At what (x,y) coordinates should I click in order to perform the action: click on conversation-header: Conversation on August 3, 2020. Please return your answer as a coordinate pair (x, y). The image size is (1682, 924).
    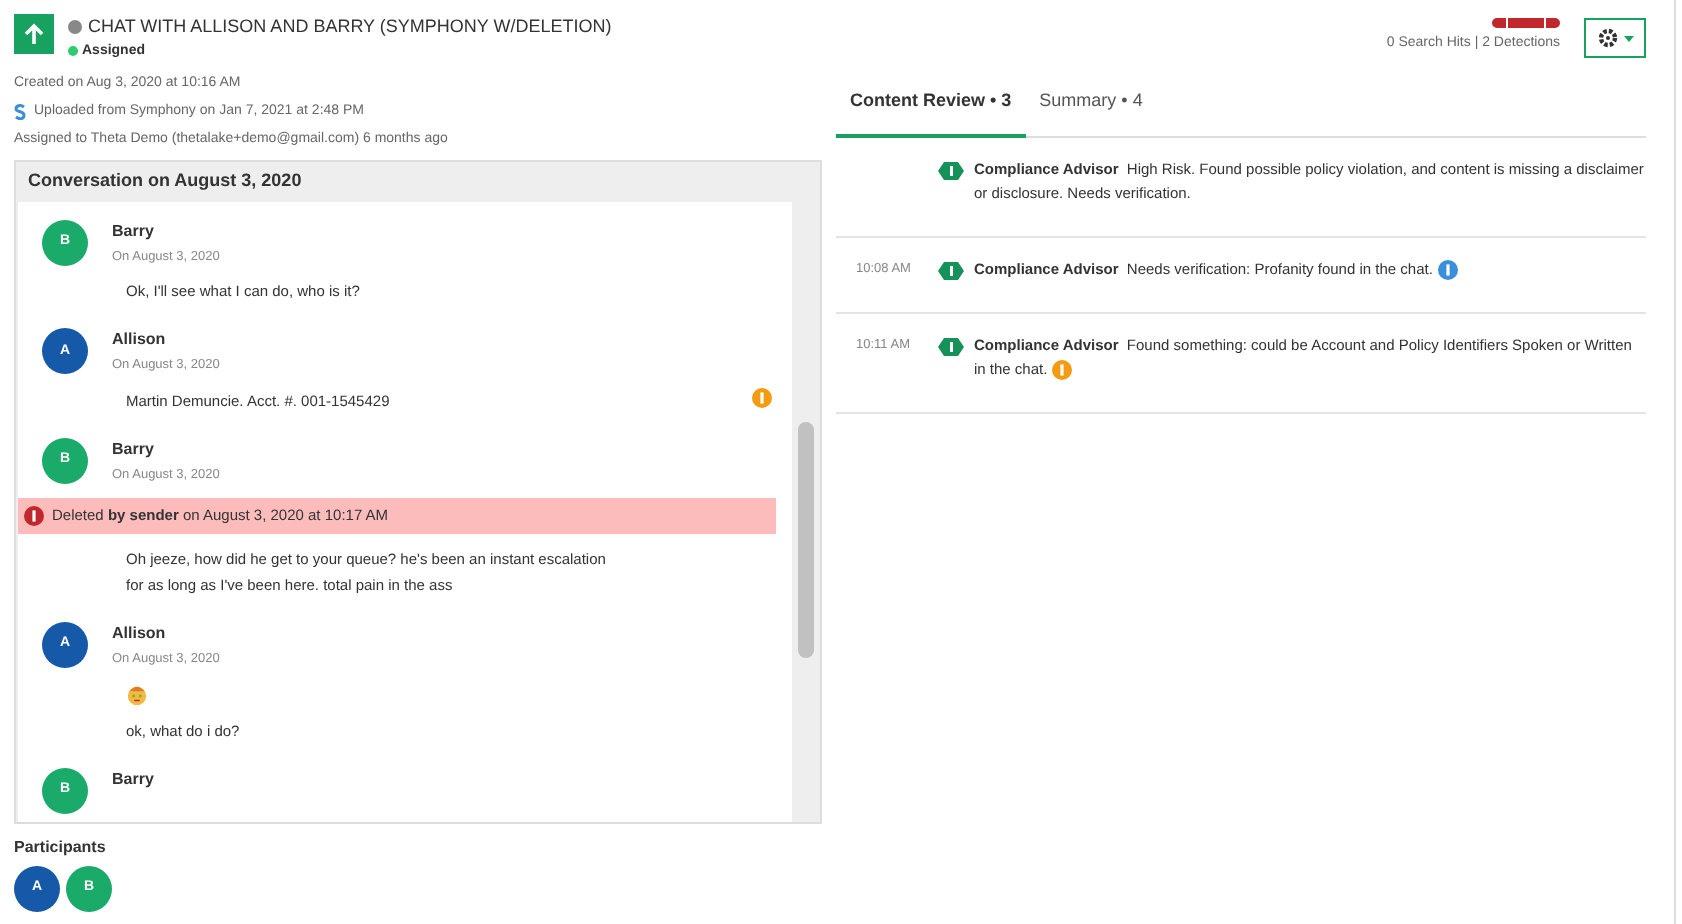
    Looking at the image, I should click on (418, 181).